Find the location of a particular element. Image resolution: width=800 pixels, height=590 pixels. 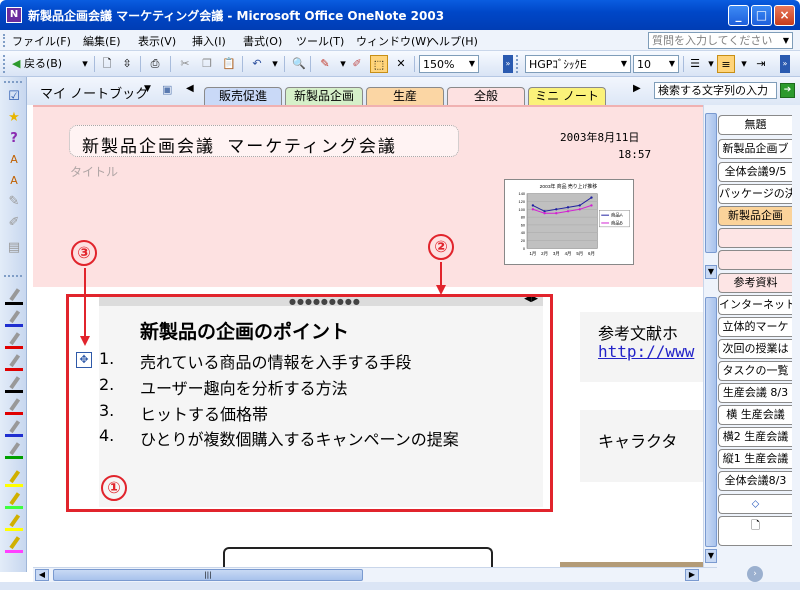

highlighter-yellow-icon is located at coordinates (14, 479).